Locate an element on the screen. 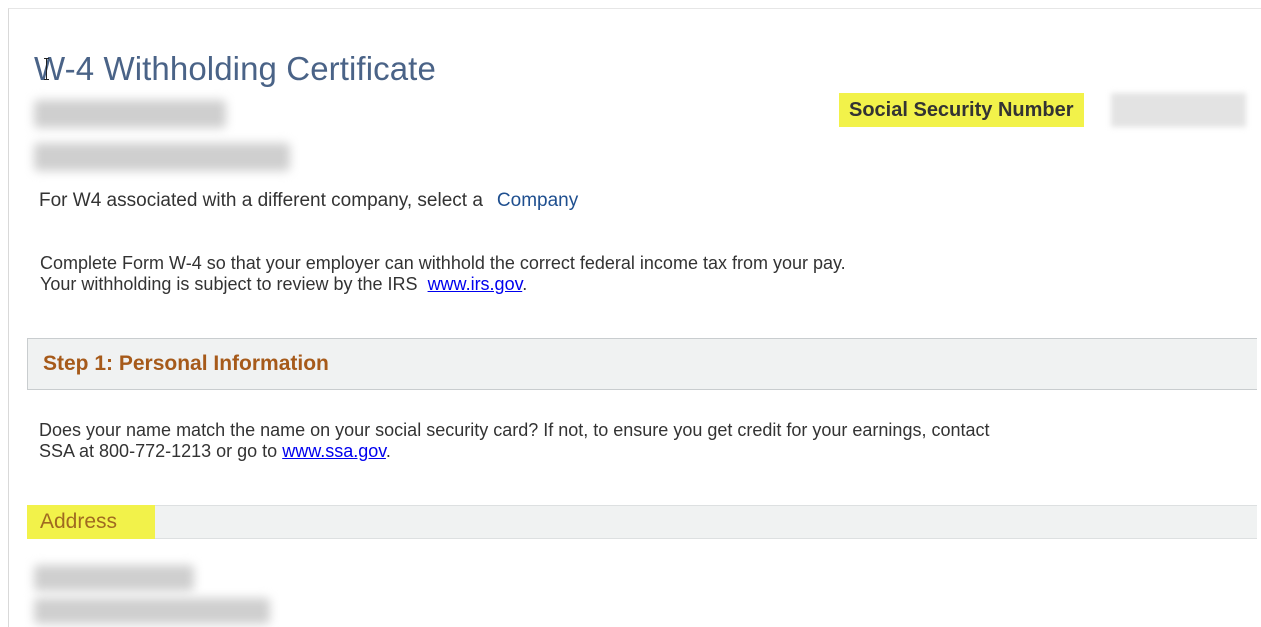 This screenshot has width=1261, height=627. irs-link: www.irs.gov is located at coordinates (475, 284).